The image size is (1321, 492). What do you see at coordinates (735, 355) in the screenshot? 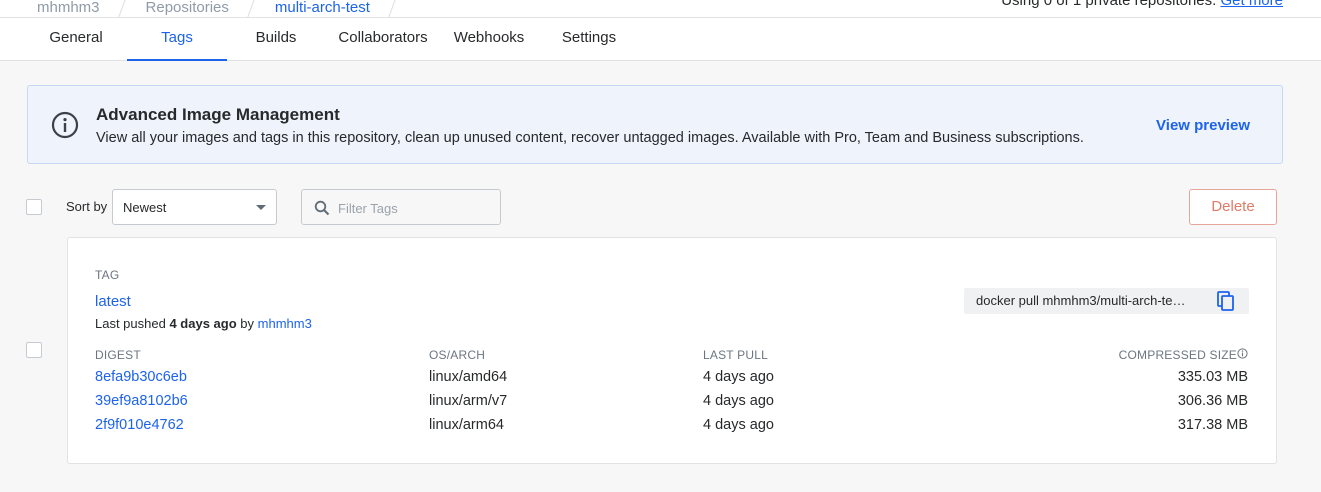
I see `last-pull-column-header: LAST PULL` at bounding box center [735, 355].